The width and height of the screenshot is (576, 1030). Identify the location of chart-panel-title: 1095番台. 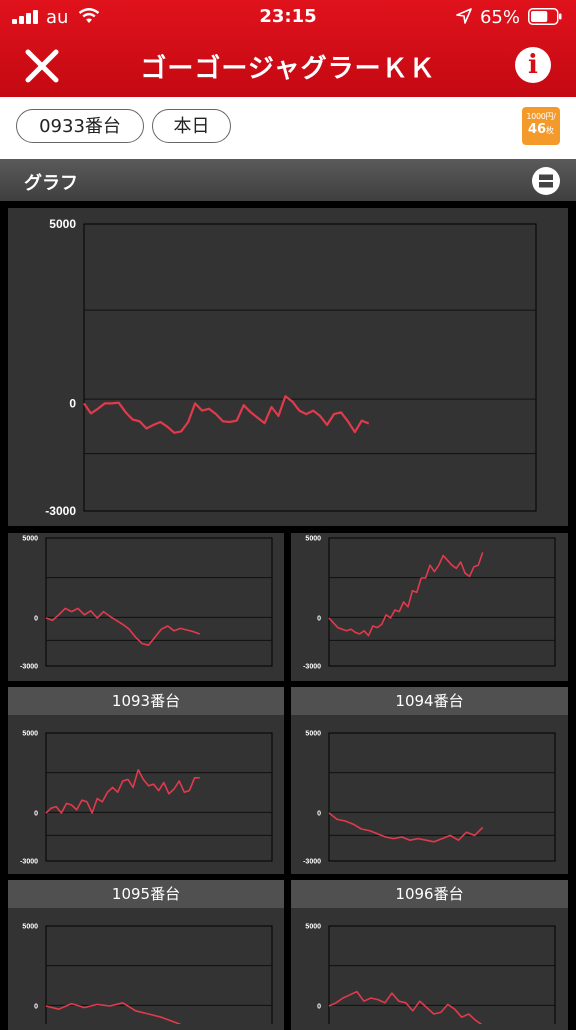
(146, 894).